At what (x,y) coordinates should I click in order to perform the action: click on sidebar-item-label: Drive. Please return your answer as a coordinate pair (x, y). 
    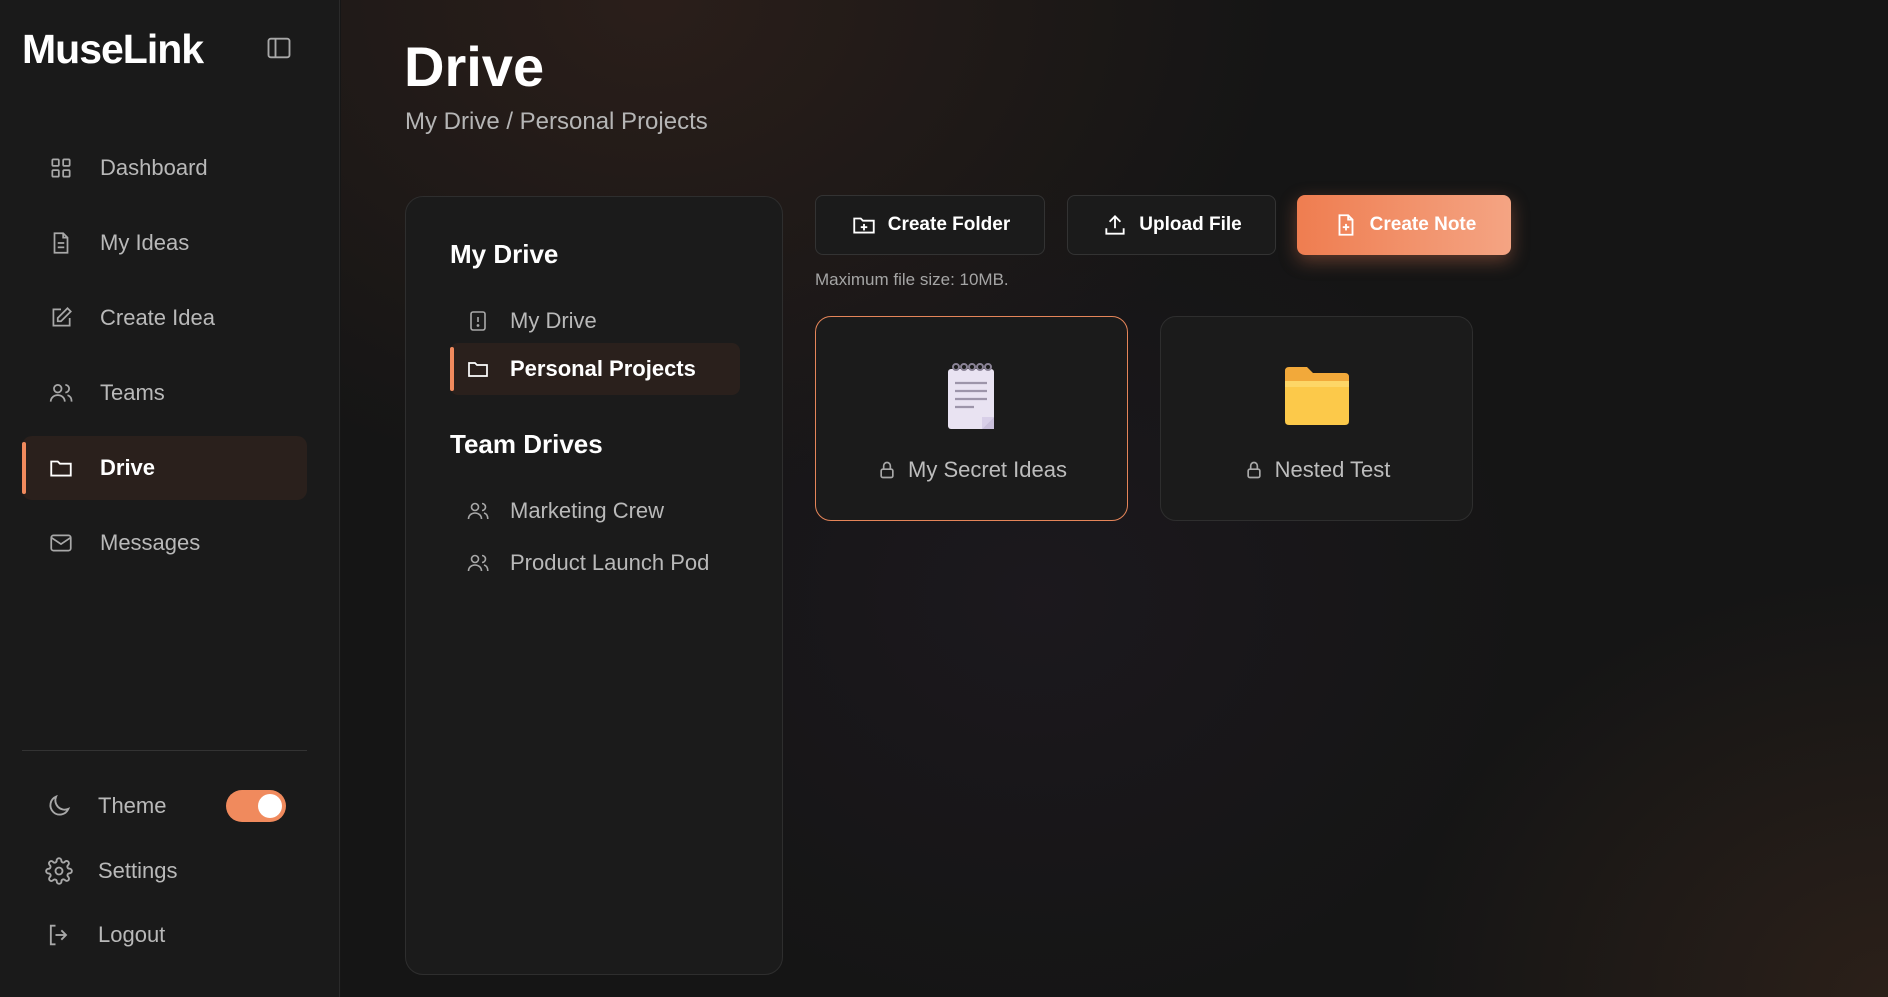
    Looking at the image, I should click on (128, 467).